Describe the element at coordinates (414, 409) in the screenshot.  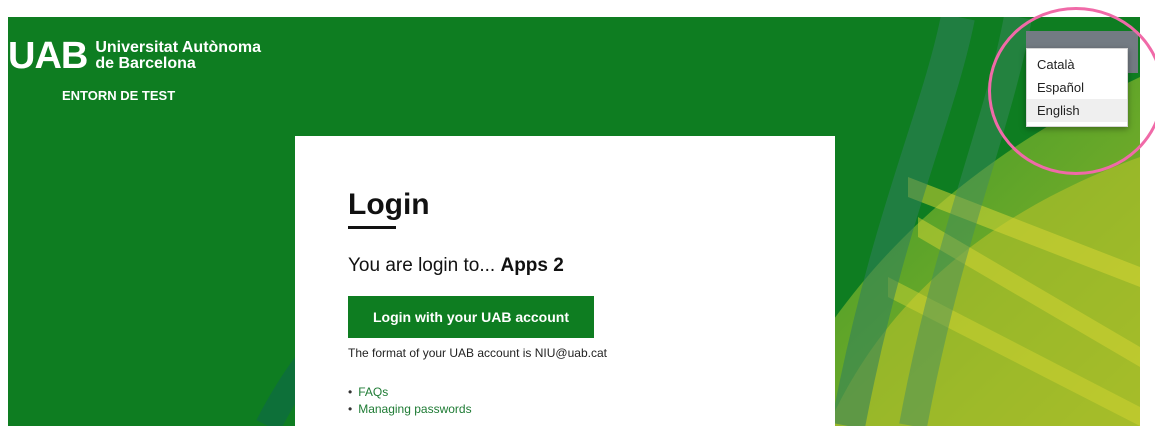
I see `managing-passwords-link: Managing passwords` at that location.